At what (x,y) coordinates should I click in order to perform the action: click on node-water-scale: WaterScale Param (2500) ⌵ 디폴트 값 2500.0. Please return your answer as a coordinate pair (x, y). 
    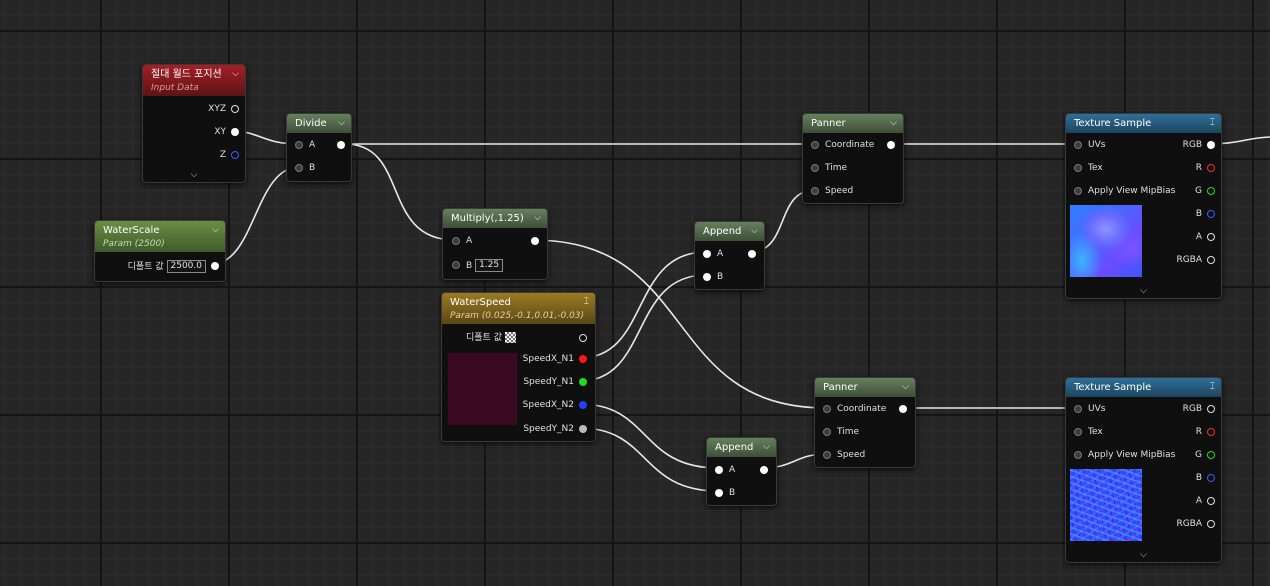
    Looking at the image, I should click on (160, 251).